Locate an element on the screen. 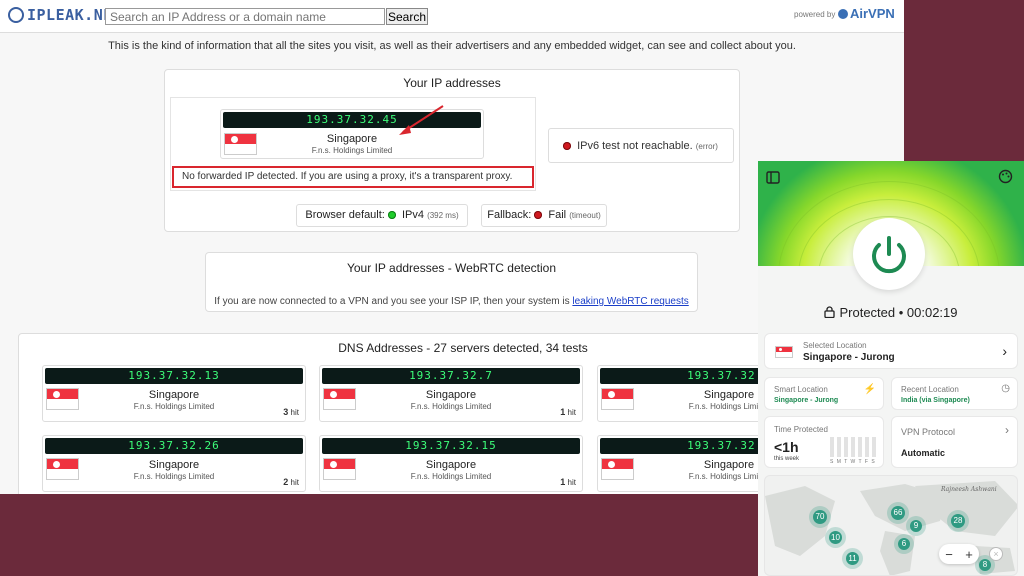 This screenshot has height=576, width=1024. smart-location-value: Singapore - Jurong is located at coordinates (806, 400).